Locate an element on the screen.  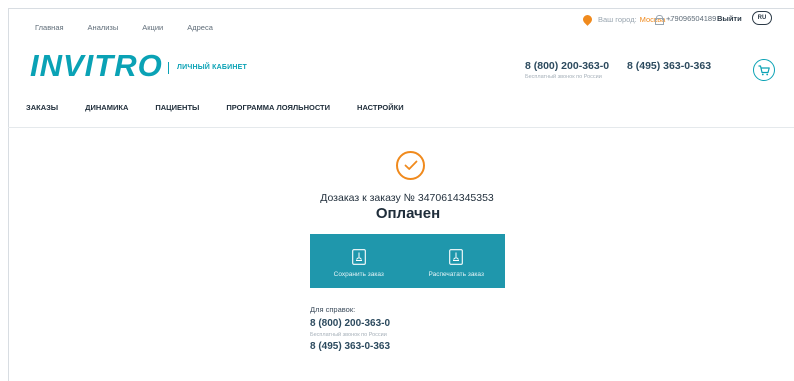
nav-item-orders: ЗАКАЗЫ is located at coordinates (42, 107).